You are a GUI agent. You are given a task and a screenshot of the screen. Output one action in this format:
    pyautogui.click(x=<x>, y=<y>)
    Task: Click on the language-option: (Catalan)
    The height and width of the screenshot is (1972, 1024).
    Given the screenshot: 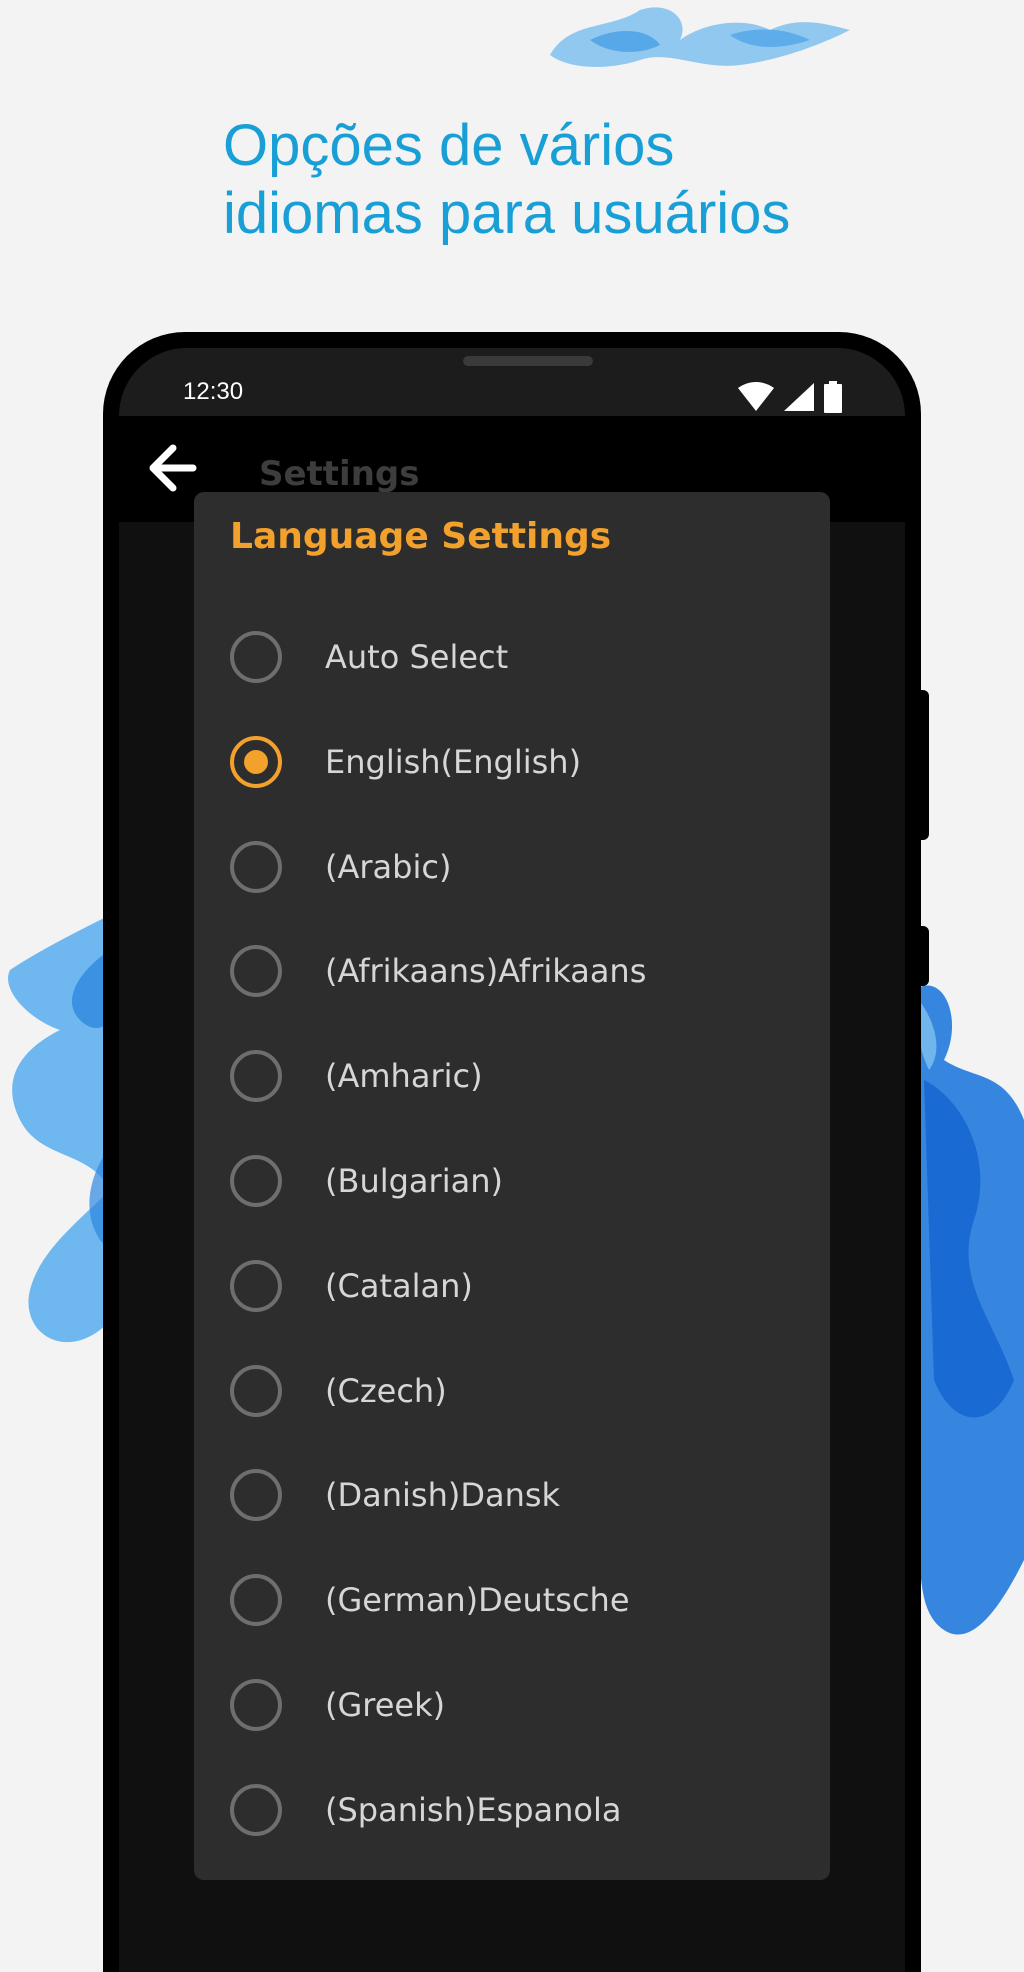 What is the action you would take?
    pyautogui.click(x=512, y=1291)
    